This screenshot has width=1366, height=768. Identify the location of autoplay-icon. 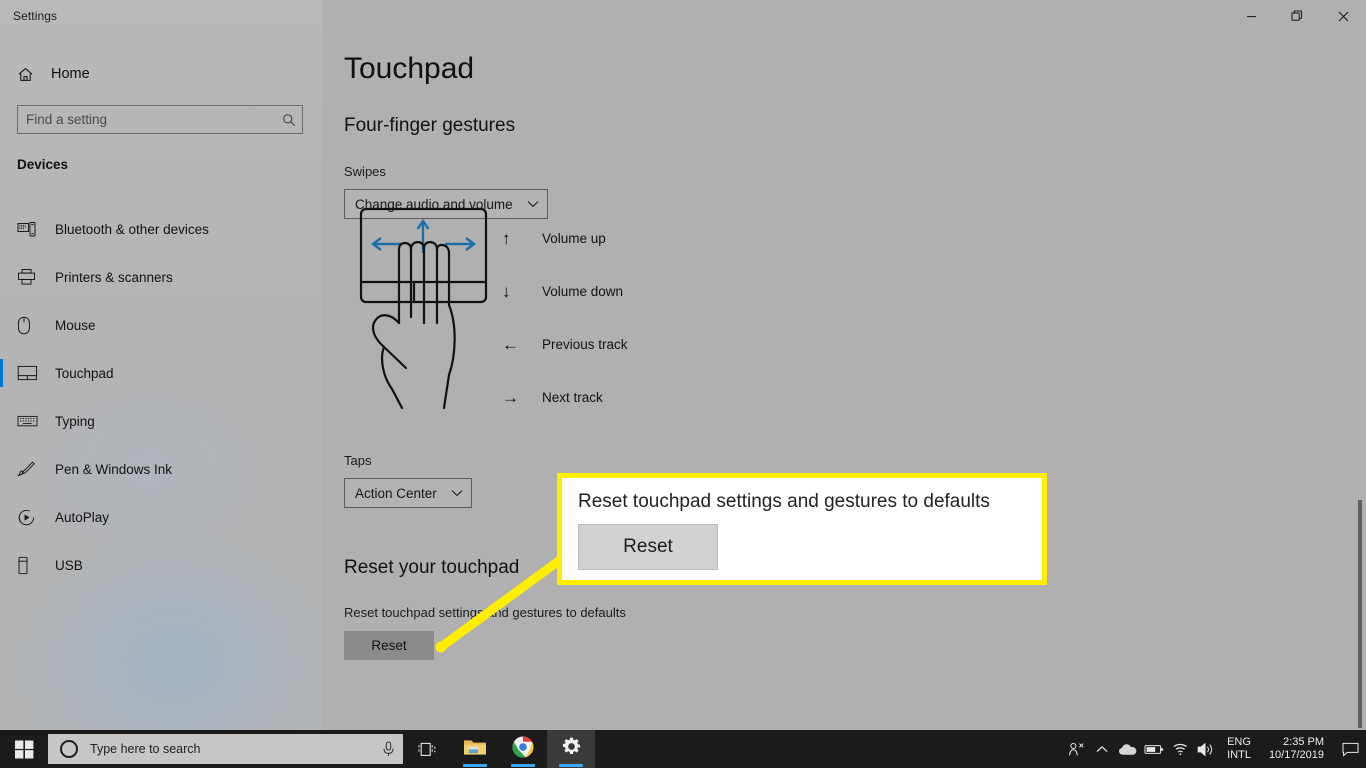
(34, 517).